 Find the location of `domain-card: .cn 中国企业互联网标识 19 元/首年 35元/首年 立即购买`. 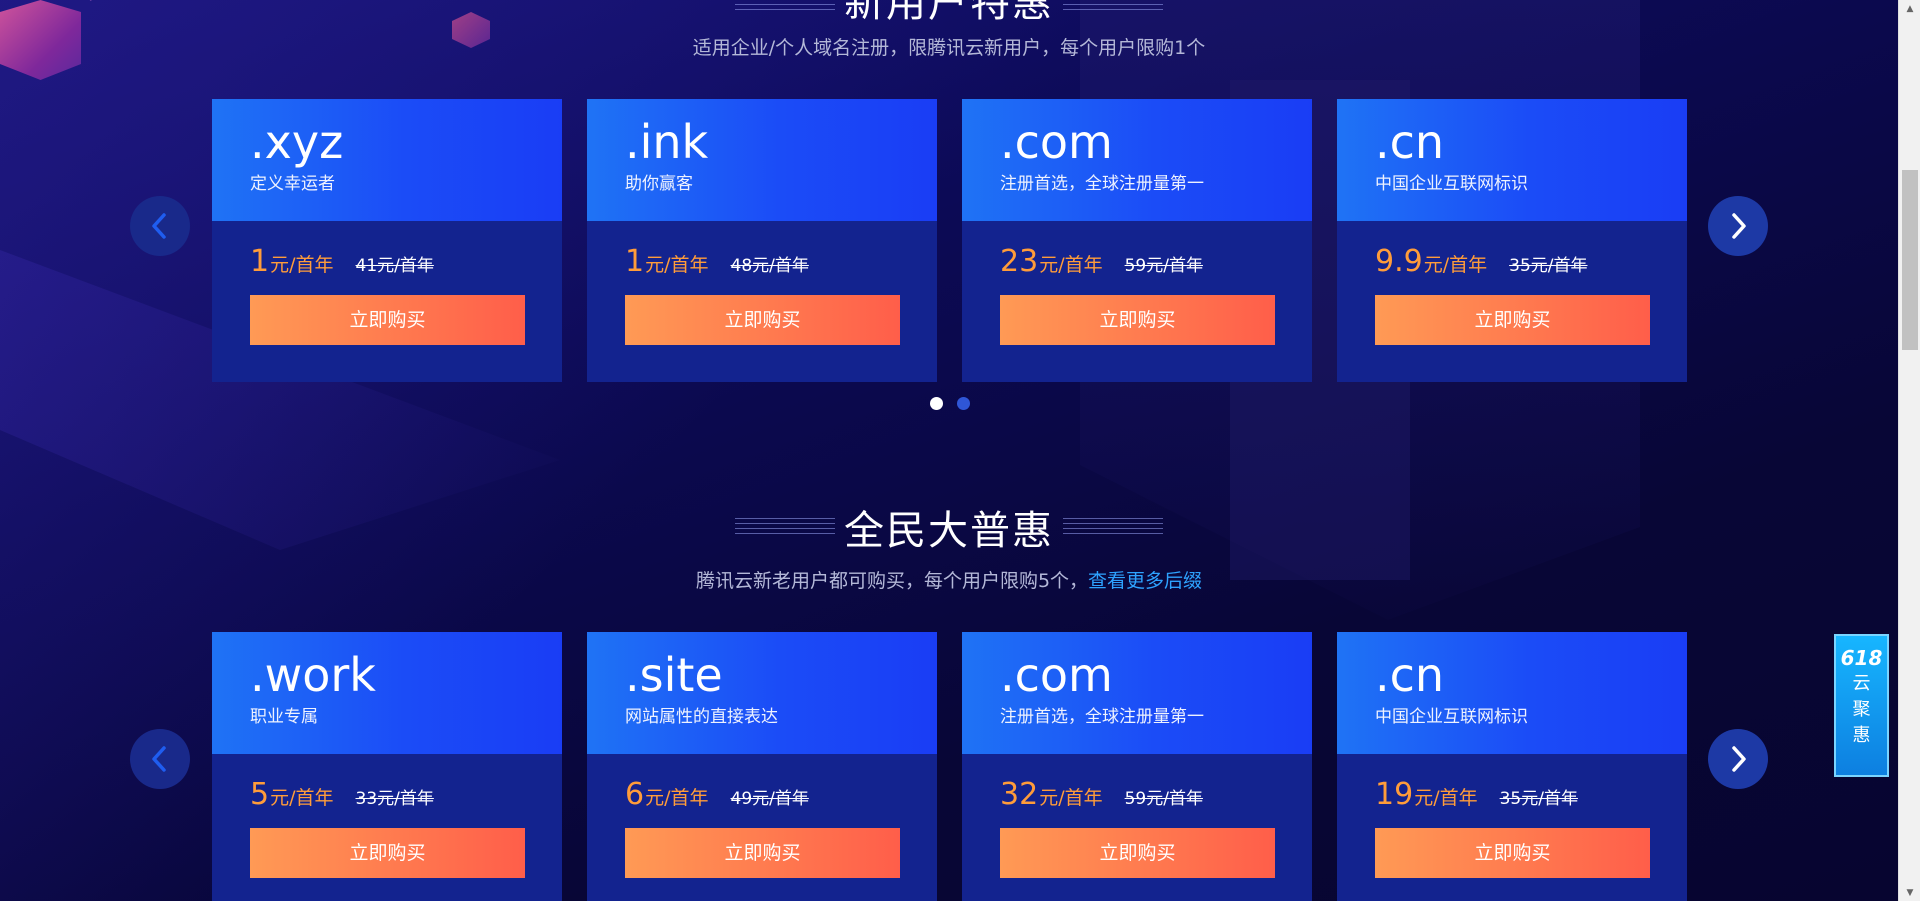

domain-card: .cn 中国企业互联网标识 19 元/首年 35元/首年 立即购买 is located at coordinates (1512, 766).